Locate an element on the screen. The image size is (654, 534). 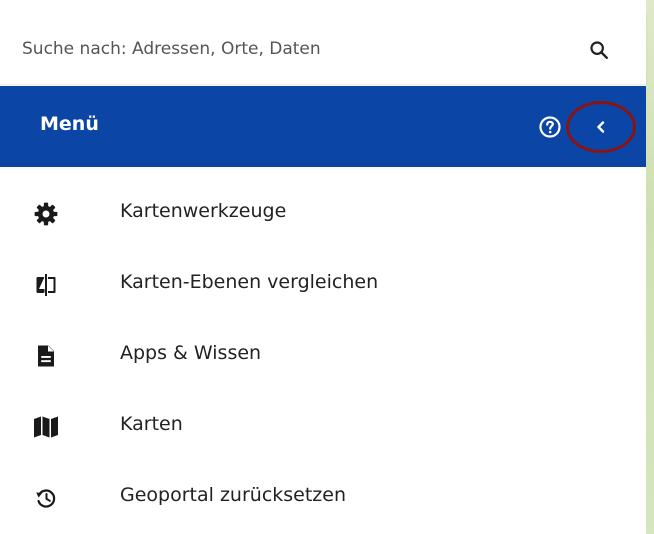
menu-item-apps-wissen: Apps & Wissen is located at coordinates (323, 355).